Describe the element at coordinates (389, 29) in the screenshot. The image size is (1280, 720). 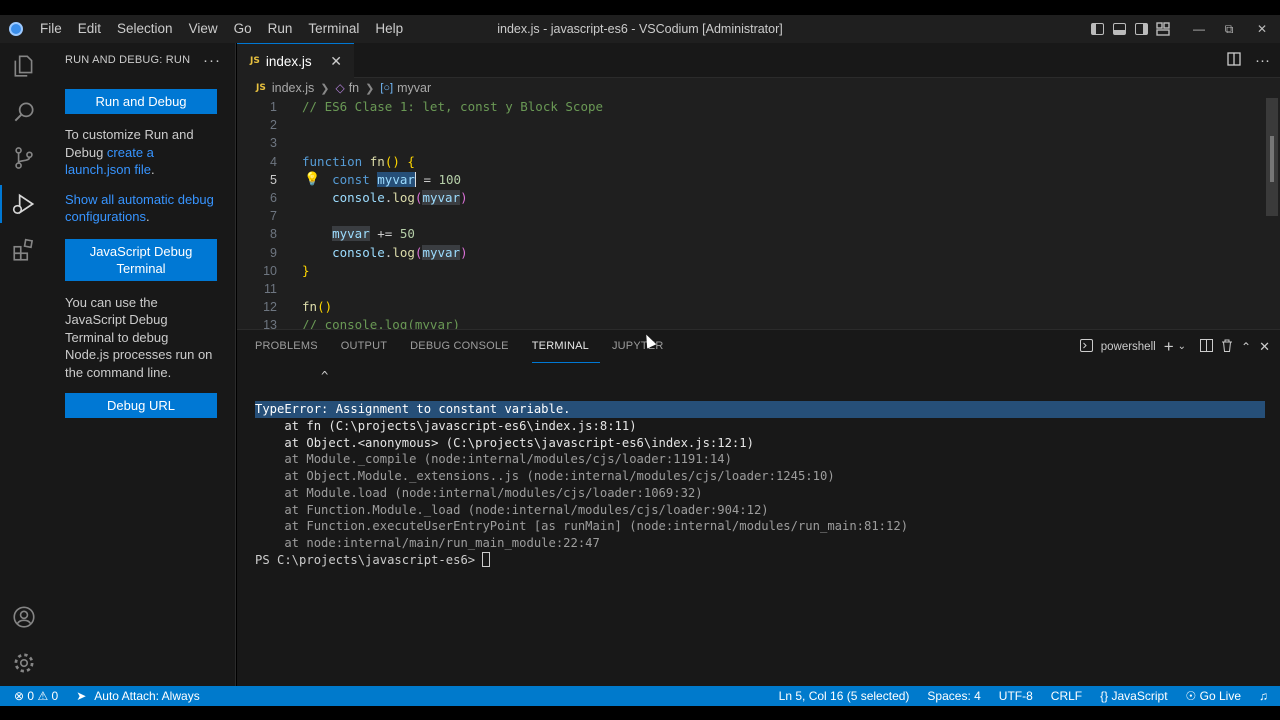
I see `menu-help: Help` at that location.